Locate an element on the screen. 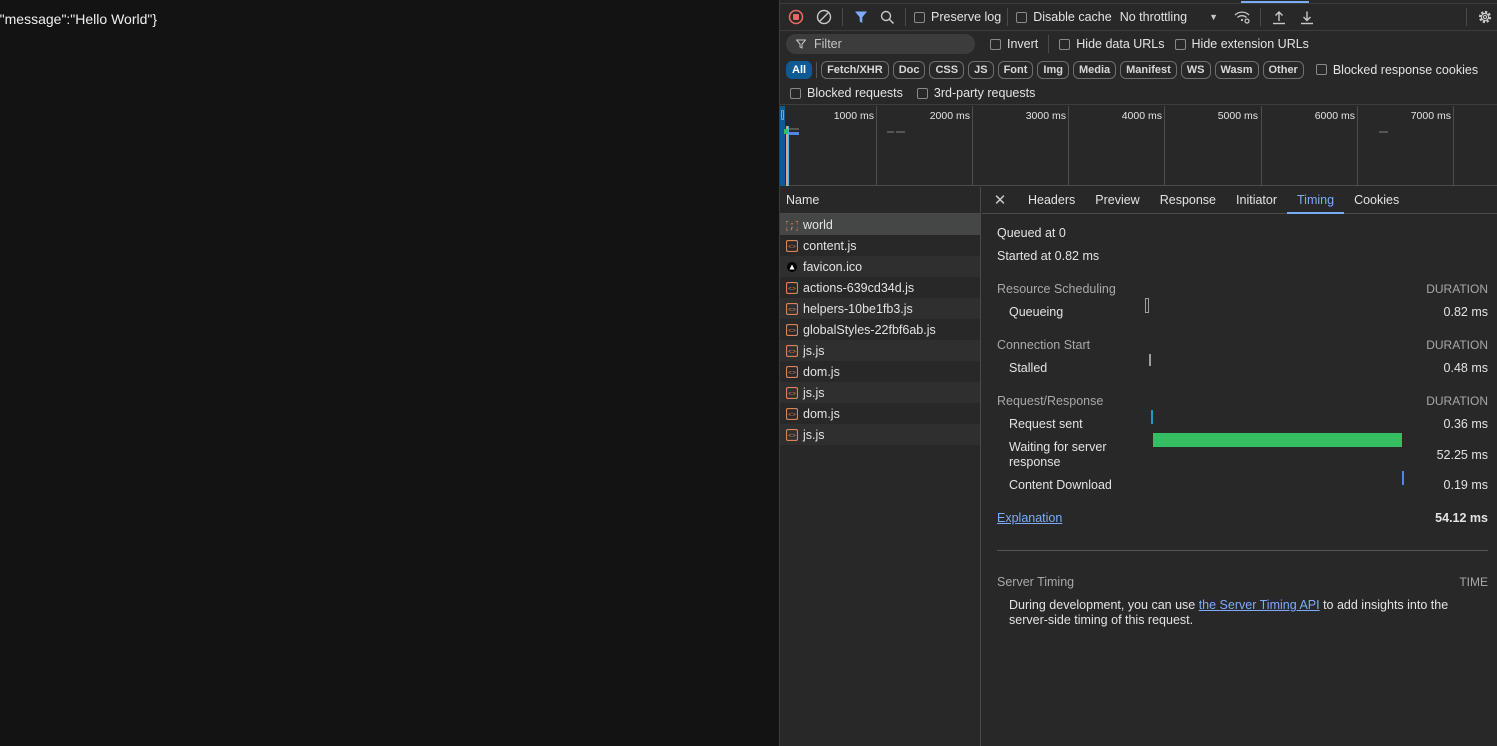 The width and height of the screenshot is (1497, 746). chevron-down-icon: ▼ is located at coordinates (1214, 17).